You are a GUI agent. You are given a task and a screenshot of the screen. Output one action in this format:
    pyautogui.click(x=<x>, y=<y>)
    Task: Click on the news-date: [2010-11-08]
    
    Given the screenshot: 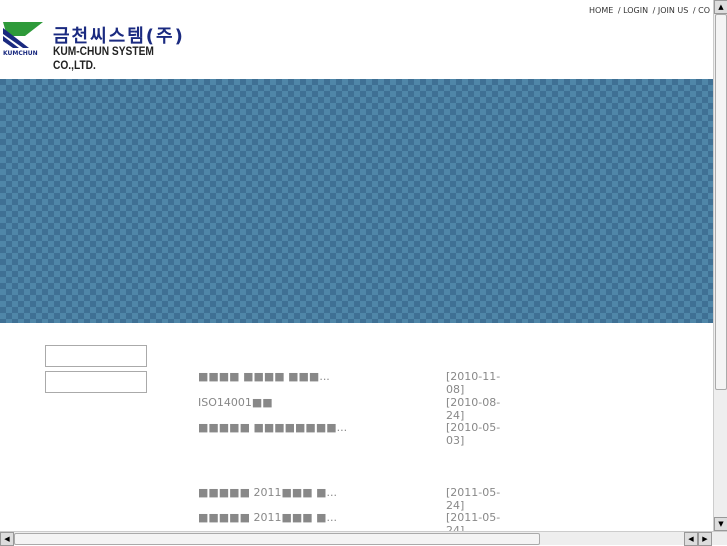 What is the action you would take?
    pyautogui.click(x=473, y=383)
    